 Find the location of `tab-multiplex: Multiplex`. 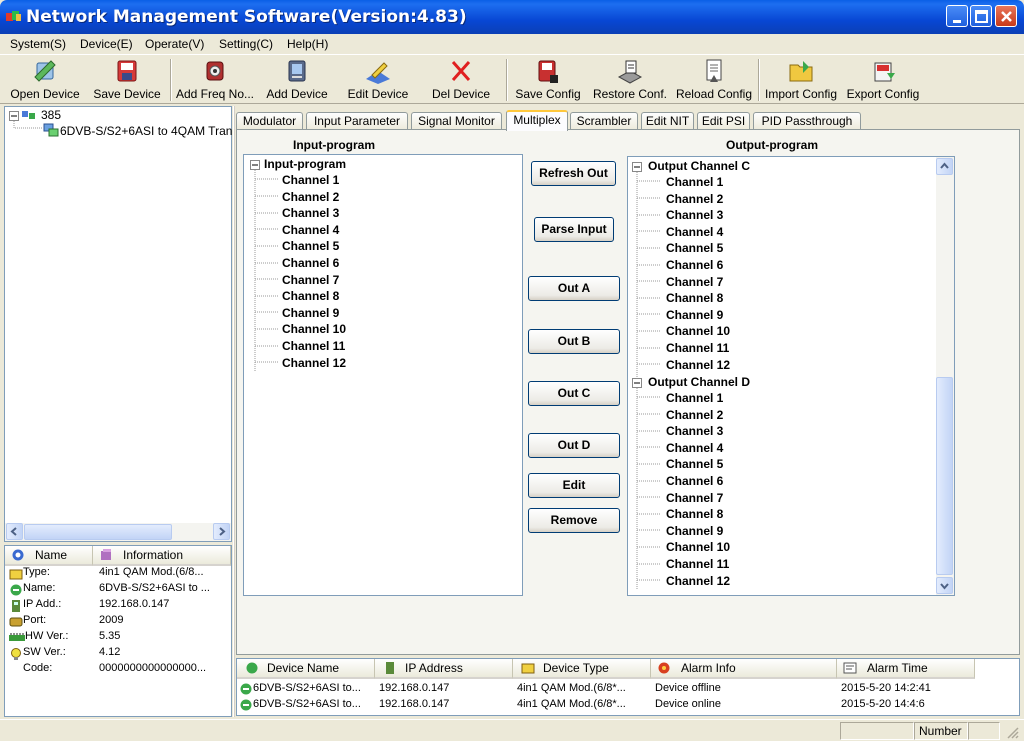

tab-multiplex: Multiplex is located at coordinates (537, 120).